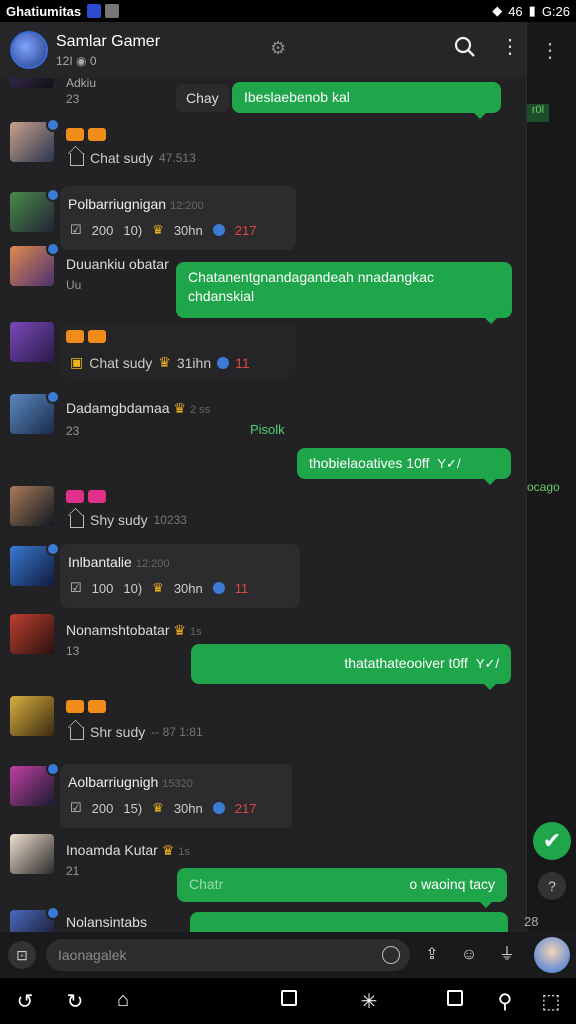 This screenshot has height=1024, width=576. Describe the element at coordinates (44, 11) in the screenshot. I see `status-app-name: Ghatiumitas` at that location.